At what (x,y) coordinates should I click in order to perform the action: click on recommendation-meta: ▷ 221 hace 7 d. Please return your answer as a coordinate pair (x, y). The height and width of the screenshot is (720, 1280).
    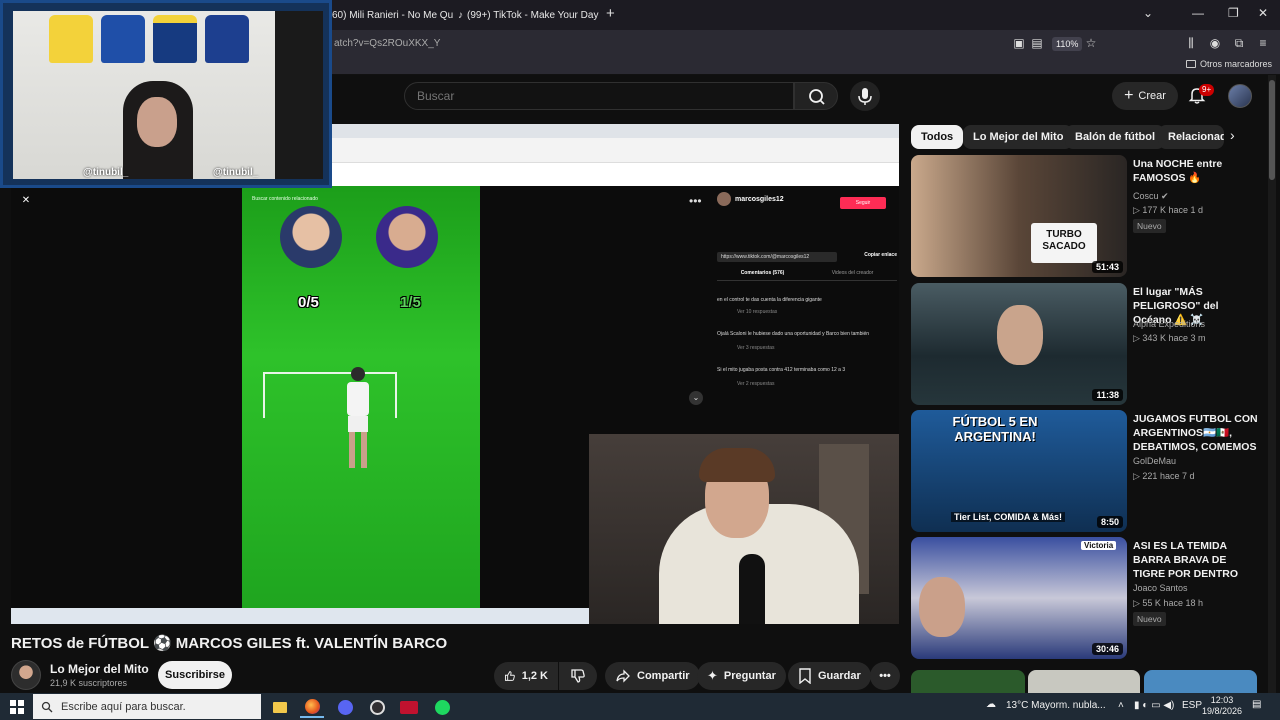
    Looking at the image, I should click on (1164, 476).